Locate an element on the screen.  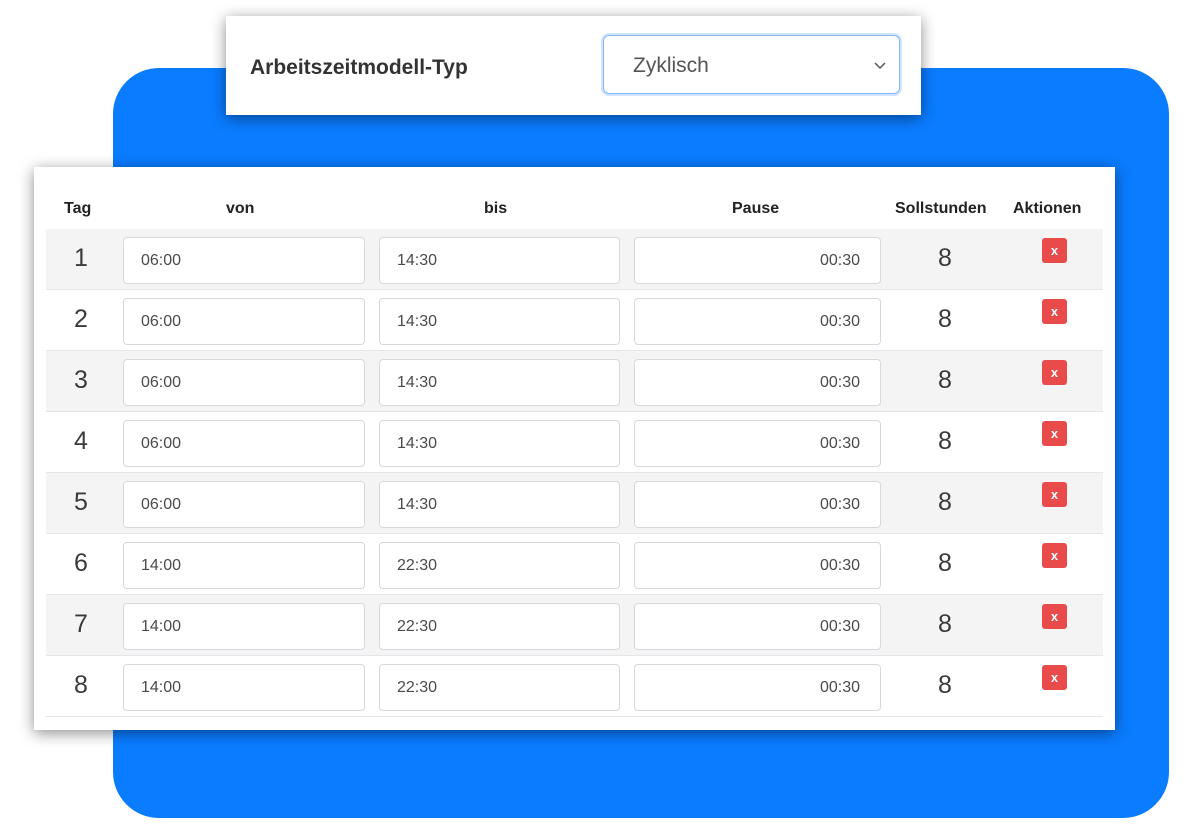
day-number: 5 is located at coordinates (81, 502).